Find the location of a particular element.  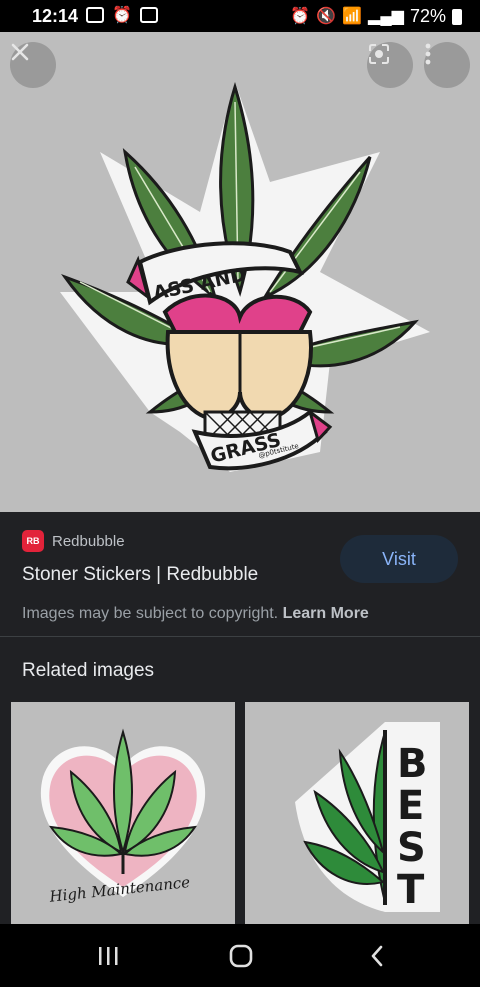

status-time: 12:14 is located at coordinates (55, 16).